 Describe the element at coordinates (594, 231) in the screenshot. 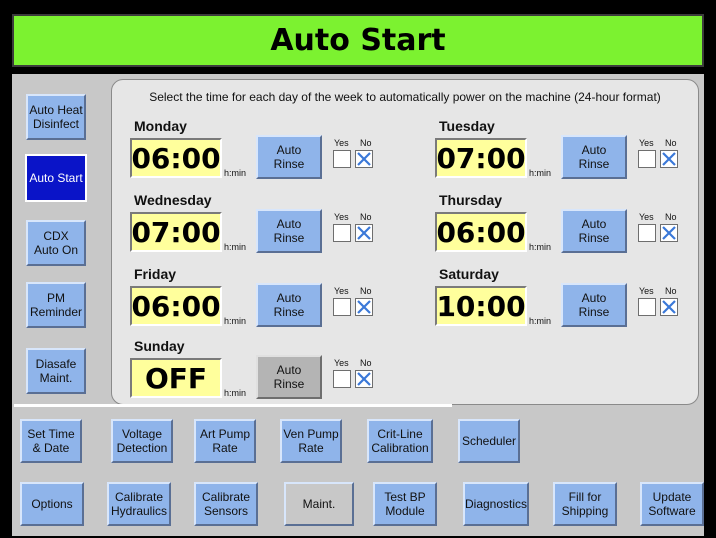

I see `auto-rinse-button-thursday: Auto Rinse` at that location.